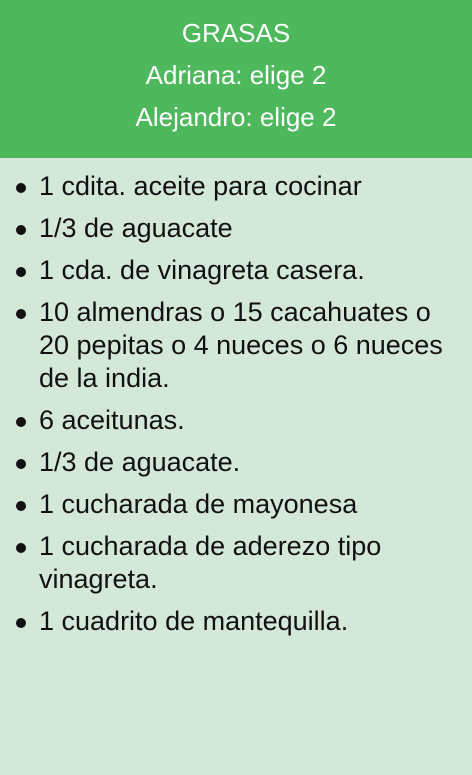 Image resolution: width=472 pixels, height=775 pixels. What do you see at coordinates (136, 228) in the screenshot?
I see `list-item-text: 1/3 de aguacate` at bounding box center [136, 228].